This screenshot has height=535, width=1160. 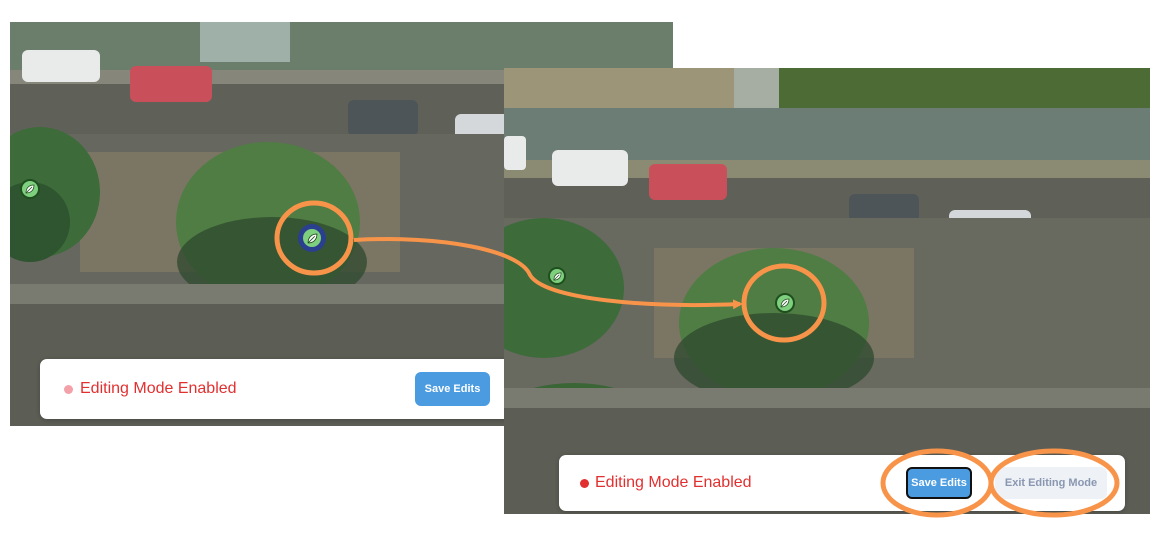 I want to click on editing-status-bar: Editing Mode Enabled Save Edits, so click(x=280, y=389).